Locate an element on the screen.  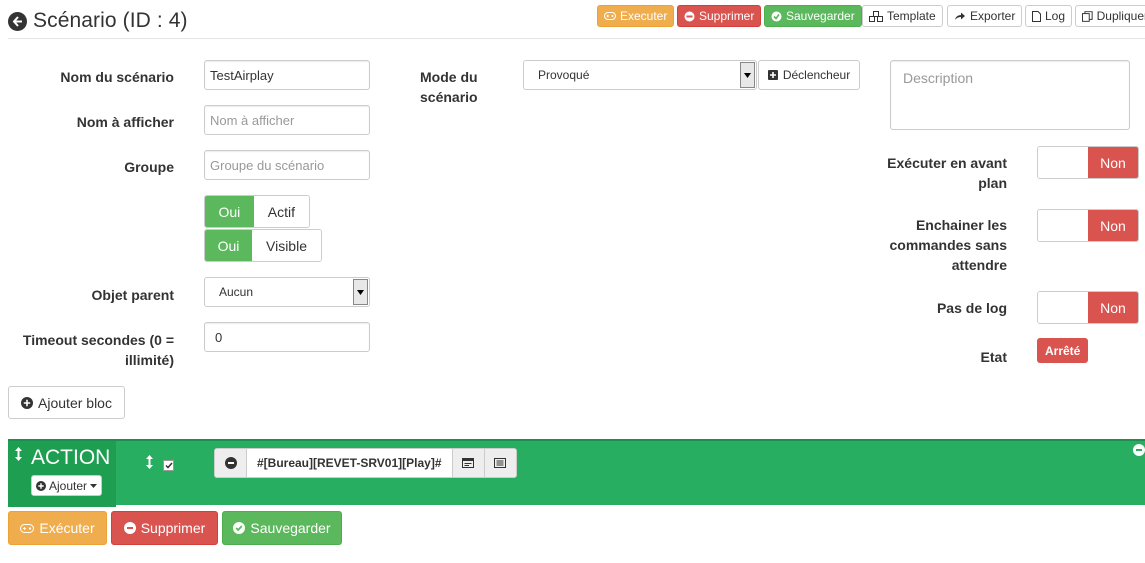
list-icon is located at coordinates (500, 463).